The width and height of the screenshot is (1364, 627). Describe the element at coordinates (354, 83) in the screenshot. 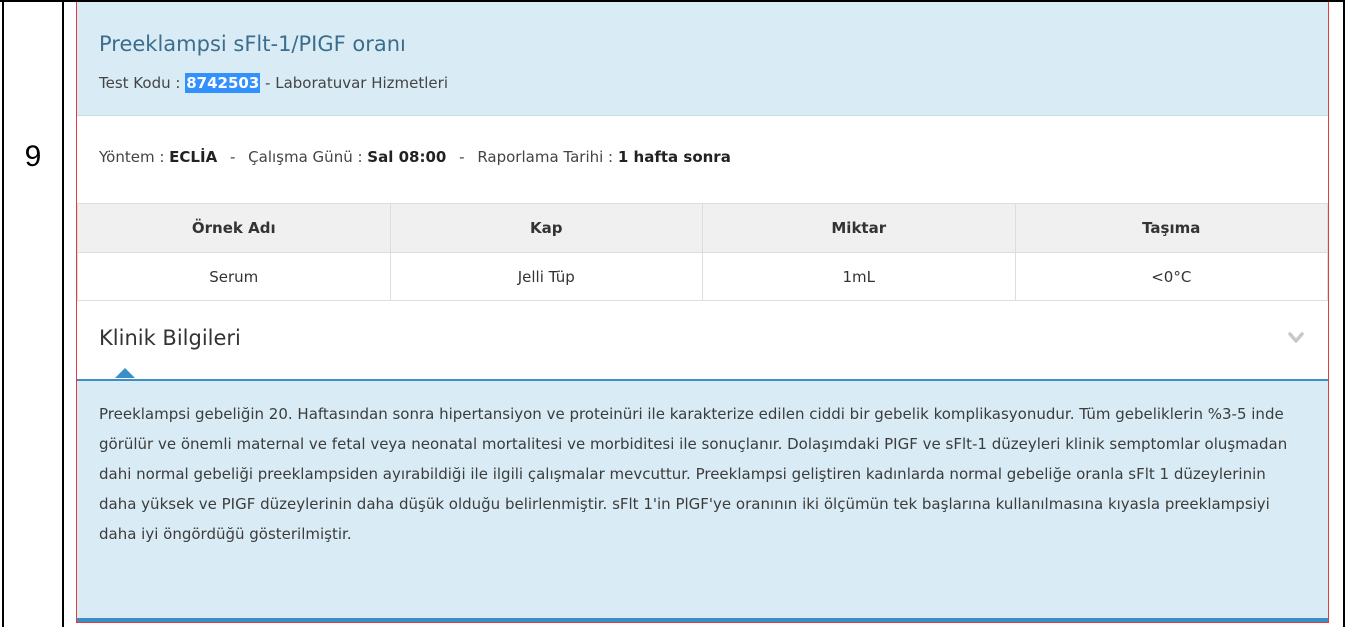

I see `test-department: - Laboratuvar Hizmetleri` at that location.